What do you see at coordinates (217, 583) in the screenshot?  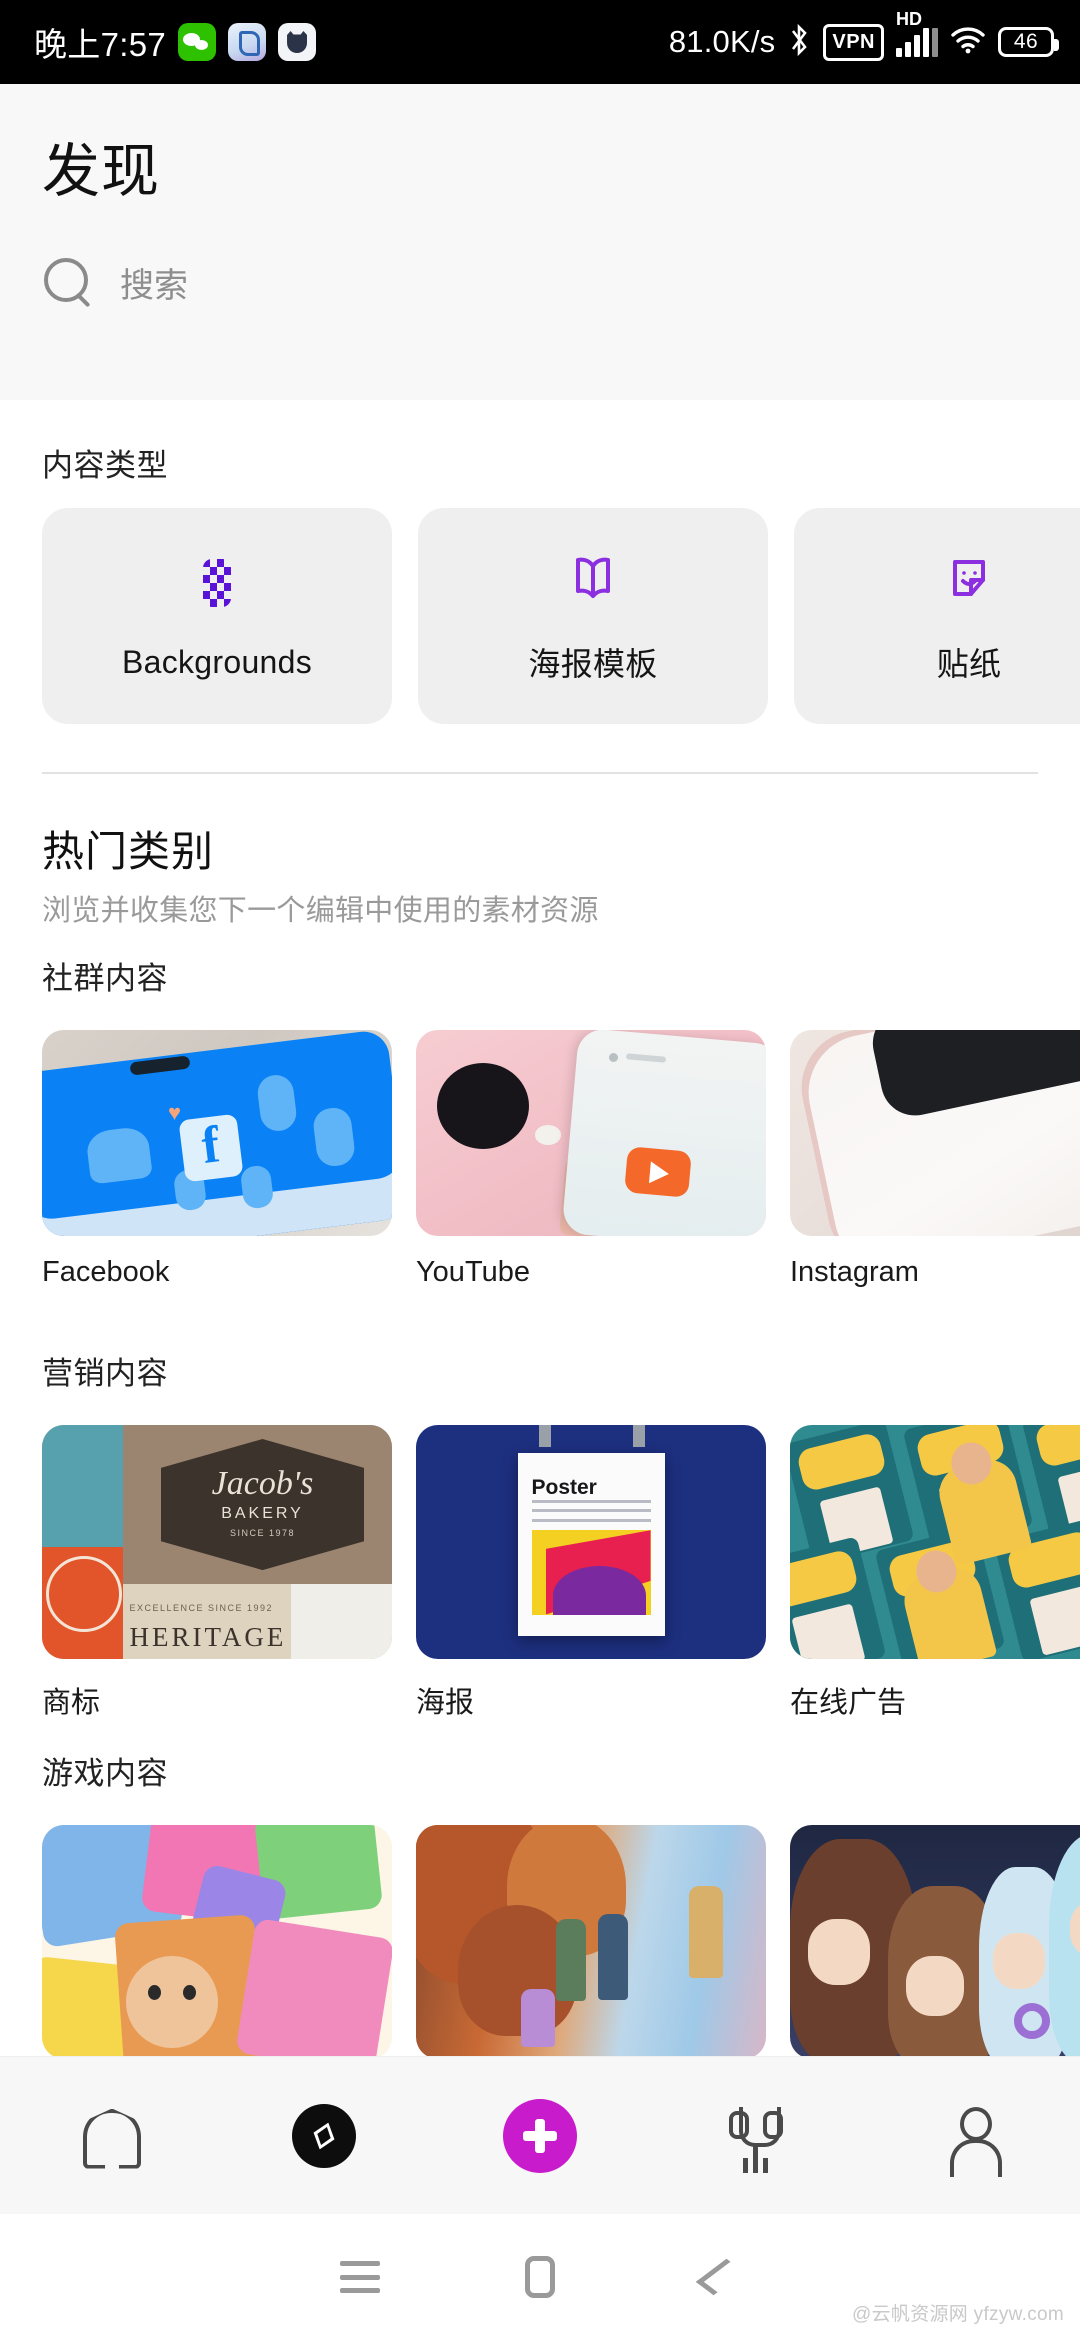 I see `checkerboard-icon` at bounding box center [217, 583].